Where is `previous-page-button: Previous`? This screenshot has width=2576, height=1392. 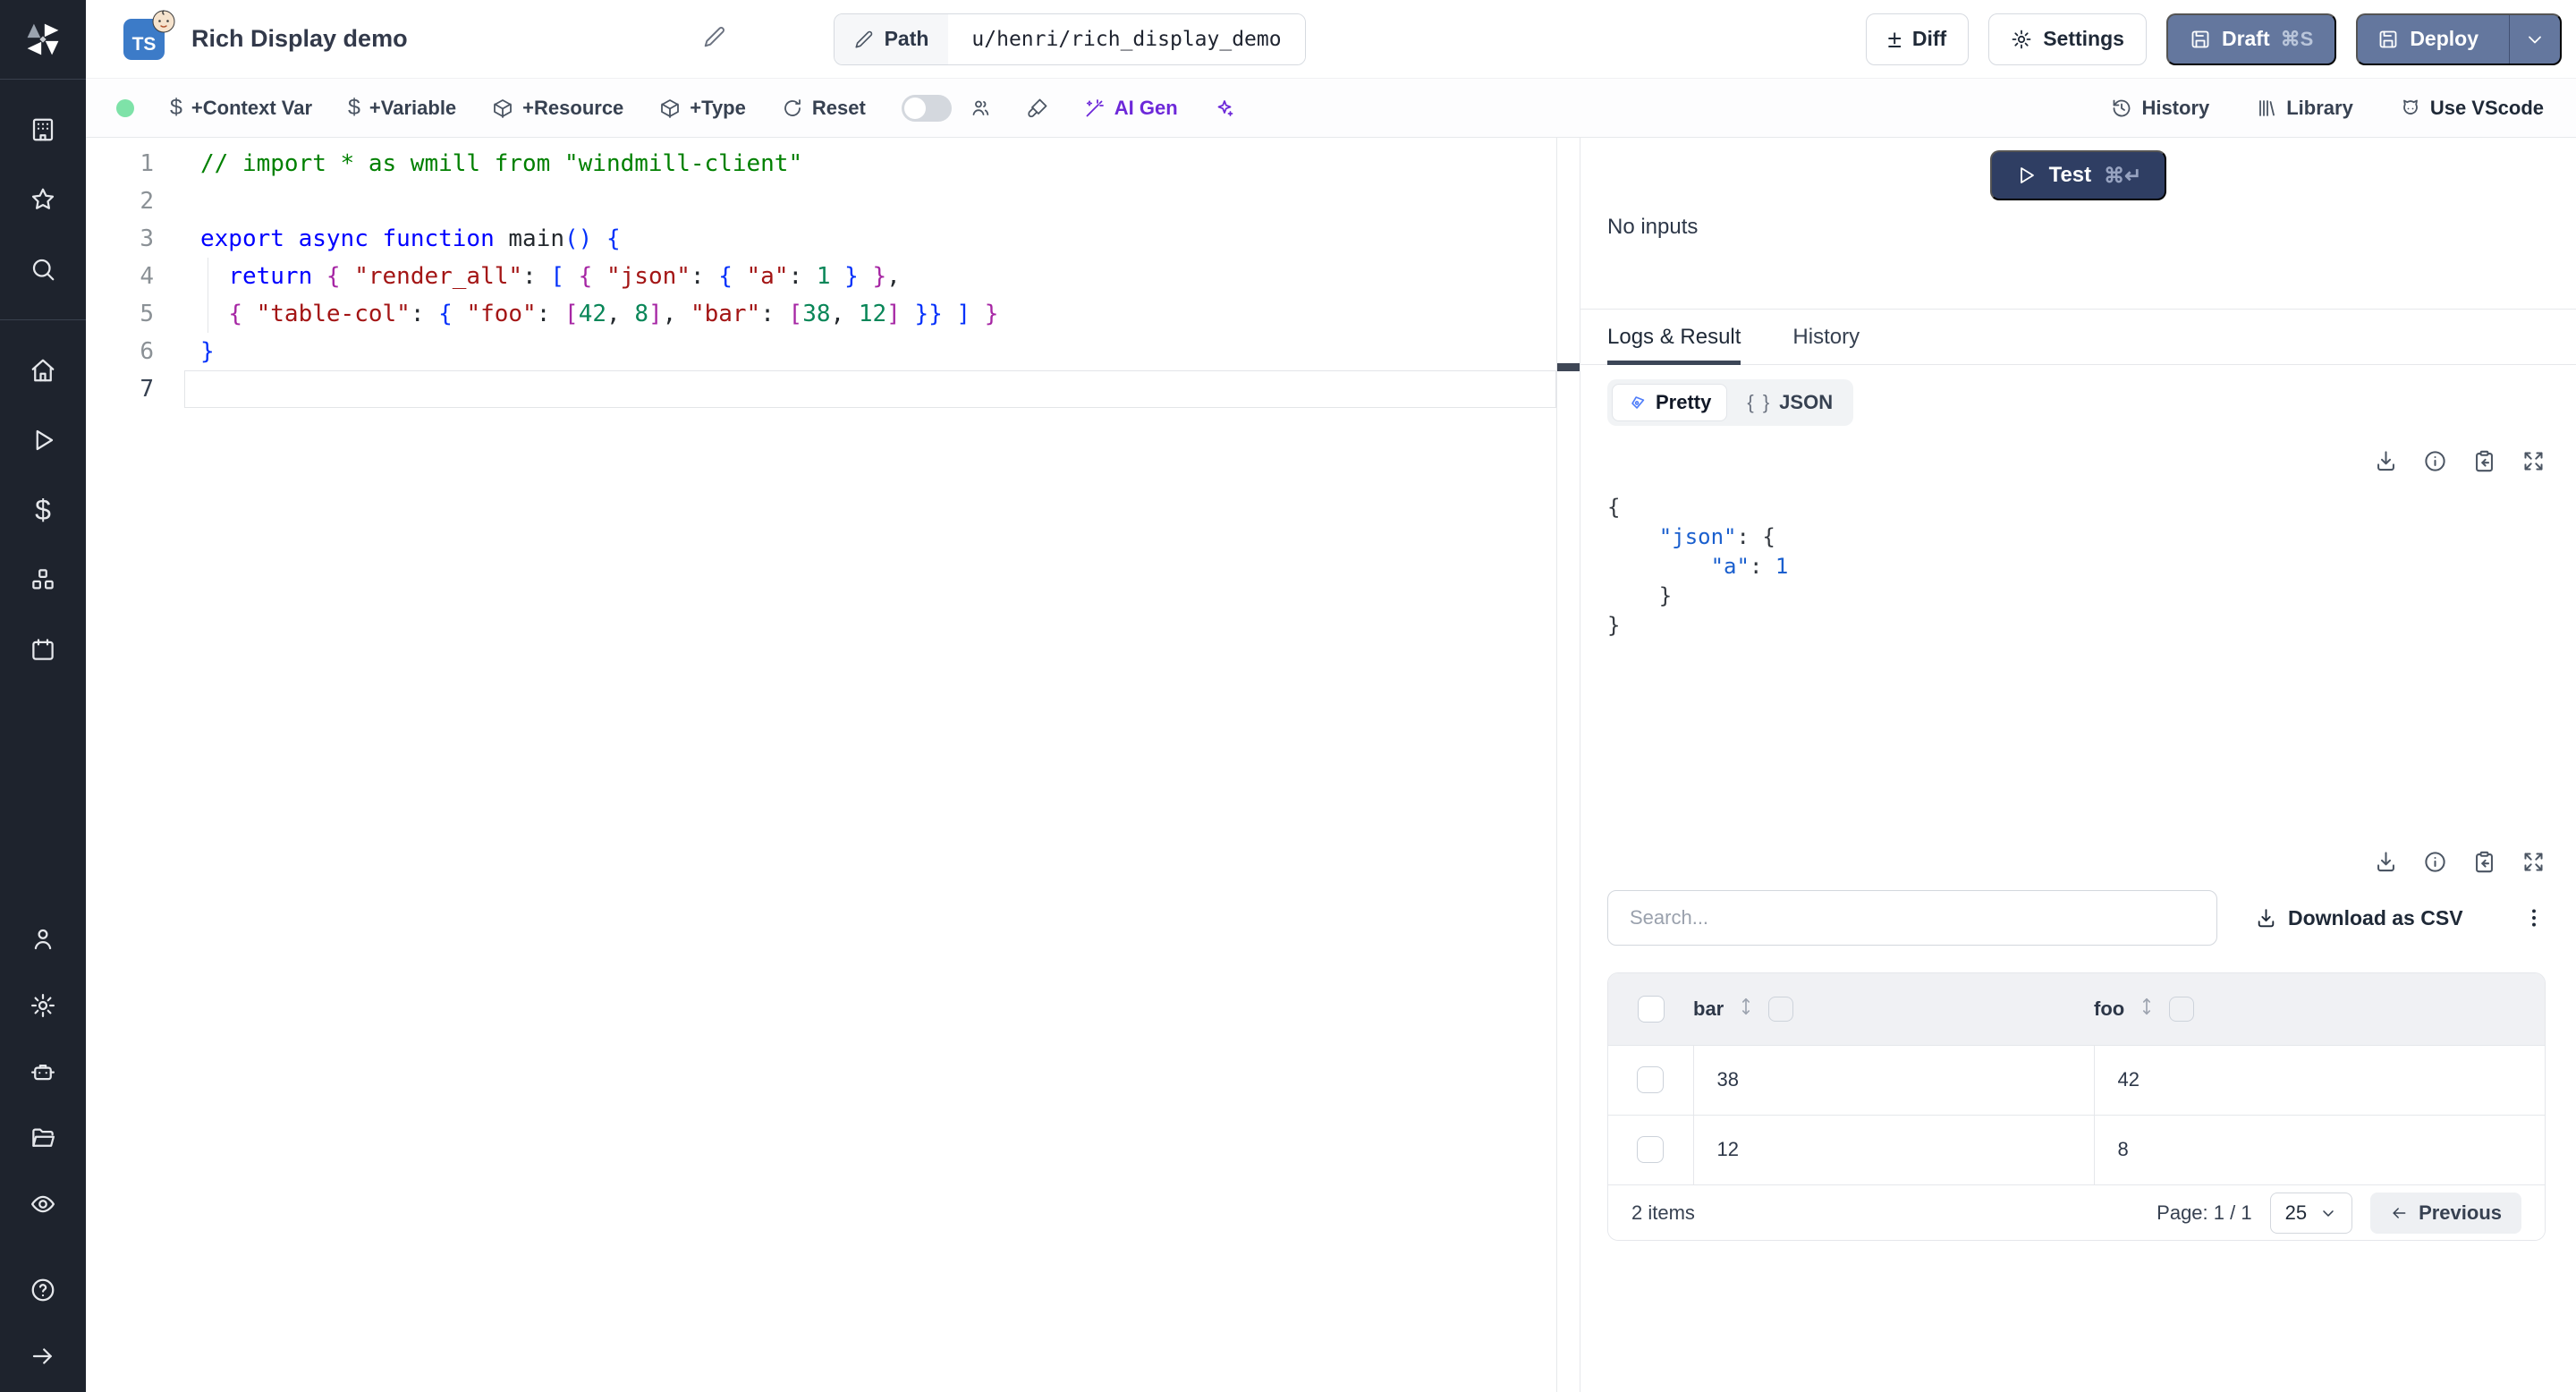 previous-page-button: Previous is located at coordinates (2445, 1213).